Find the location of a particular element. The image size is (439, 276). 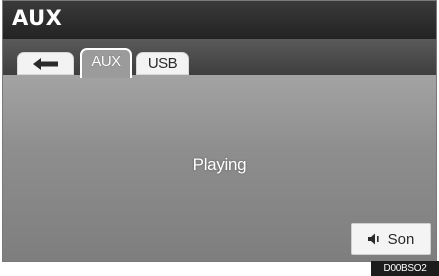

tab-aux-label: AUX is located at coordinates (106, 61).